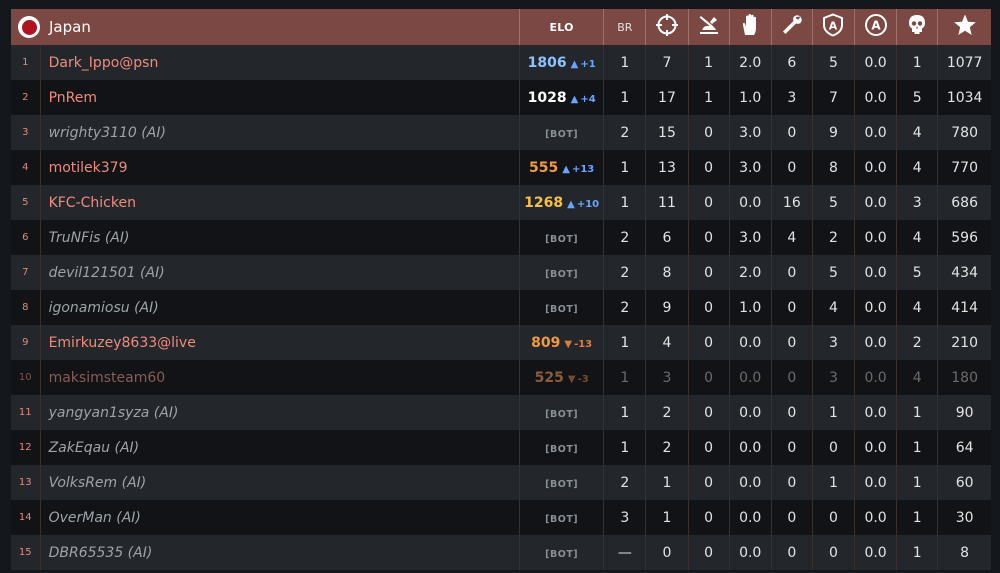 This screenshot has height=573, width=1000. What do you see at coordinates (834, 482) in the screenshot?
I see `captures-cell: 1` at bounding box center [834, 482].